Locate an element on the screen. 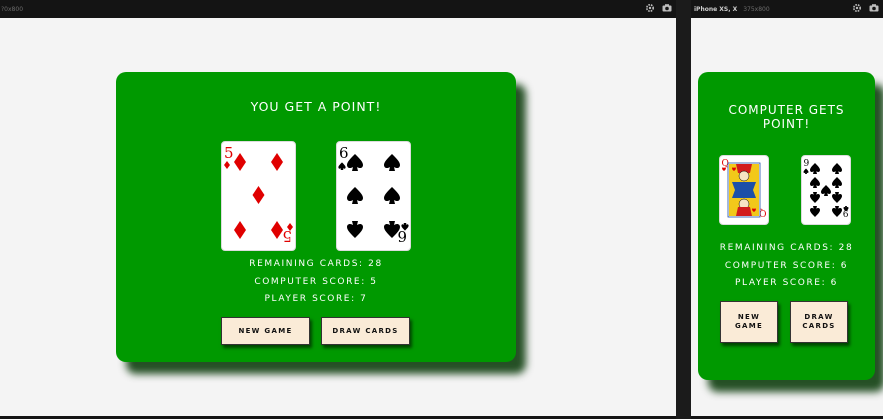 This screenshot has height=419, width=883. device-label: ?0x800 is located at coordinates (12, 9).